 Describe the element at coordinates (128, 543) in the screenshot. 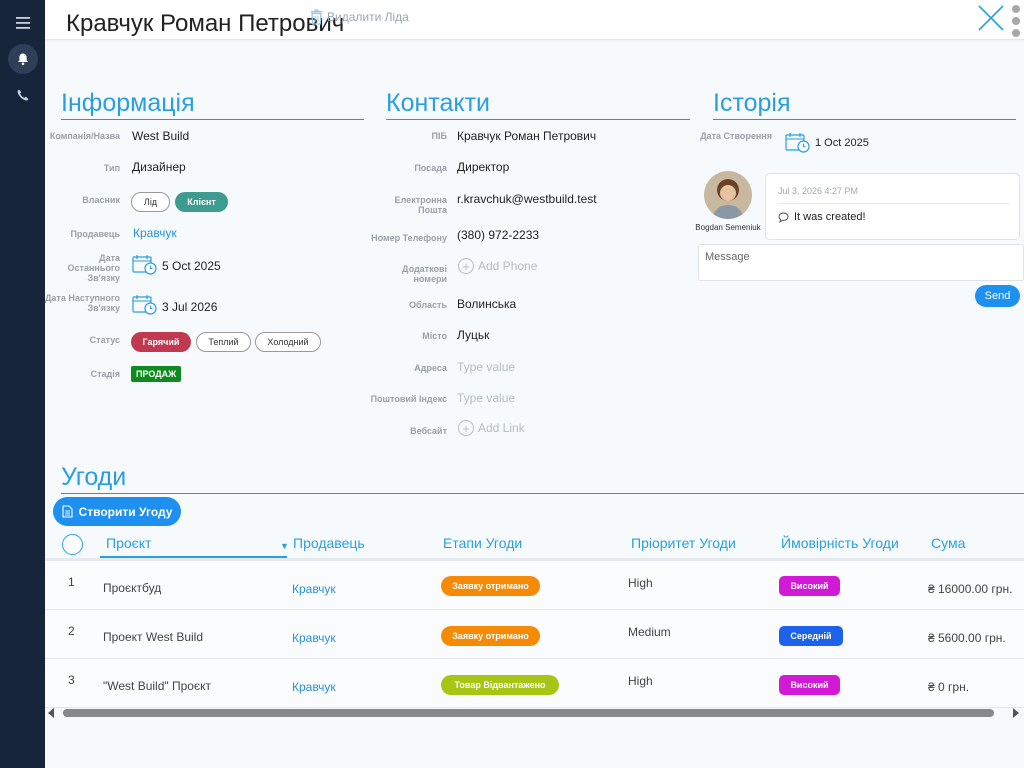

I see `column-header-project: Проєкт` at that location.